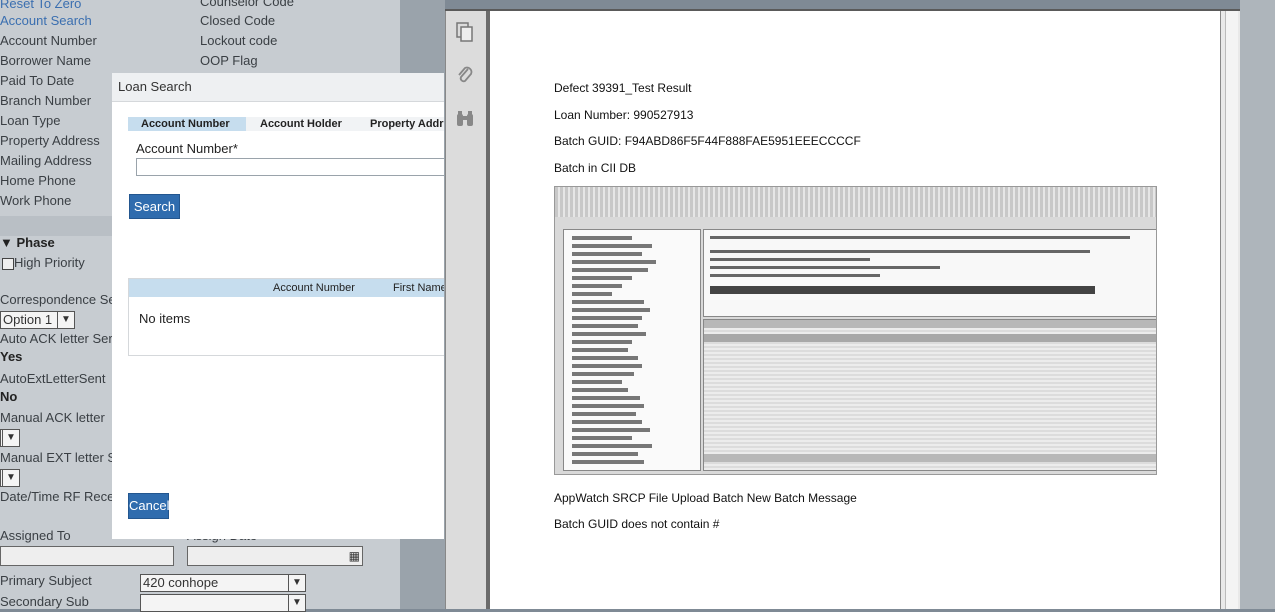  What do you see at coordinates (30, 120) in the screenshot?
I see `label-loan-type: Loan Type` at bounding box center [30, 120].